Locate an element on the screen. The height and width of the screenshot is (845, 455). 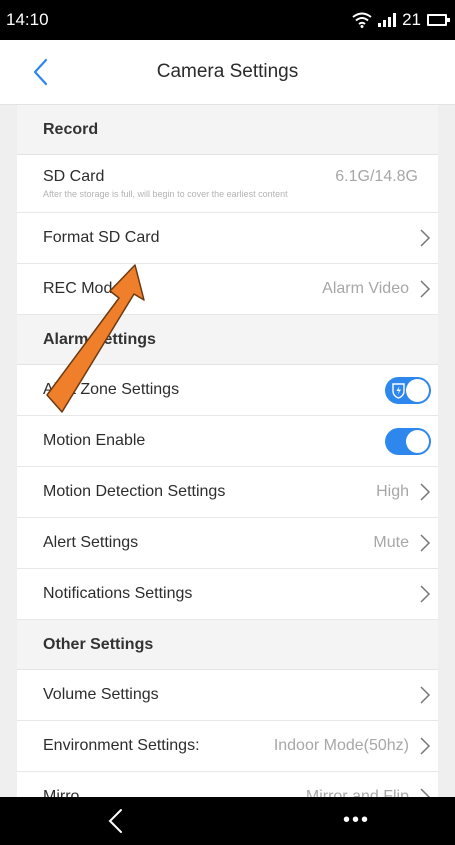
row-label: SD Card is located at coordinates (74, 176).